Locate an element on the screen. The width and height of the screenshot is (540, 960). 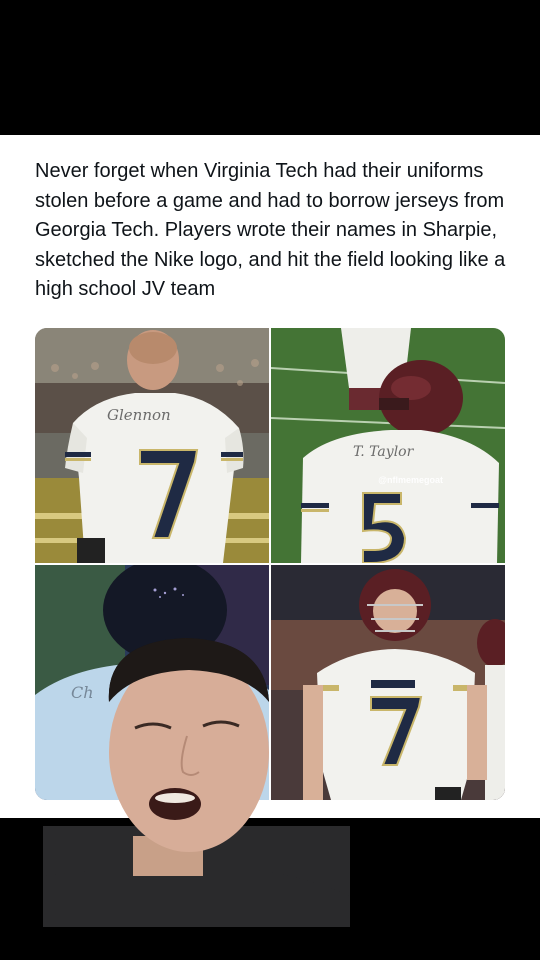
streamer-face is located at coordinates (188, 745).